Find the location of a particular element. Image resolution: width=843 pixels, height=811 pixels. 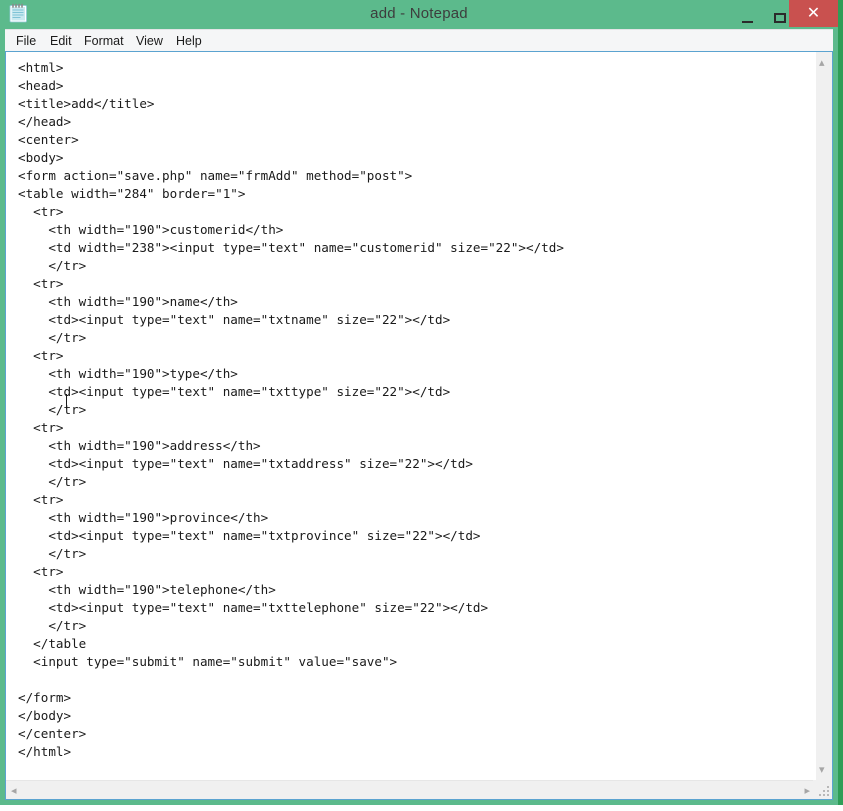

close-icon: ✕ is located at coordinates (813, 13).